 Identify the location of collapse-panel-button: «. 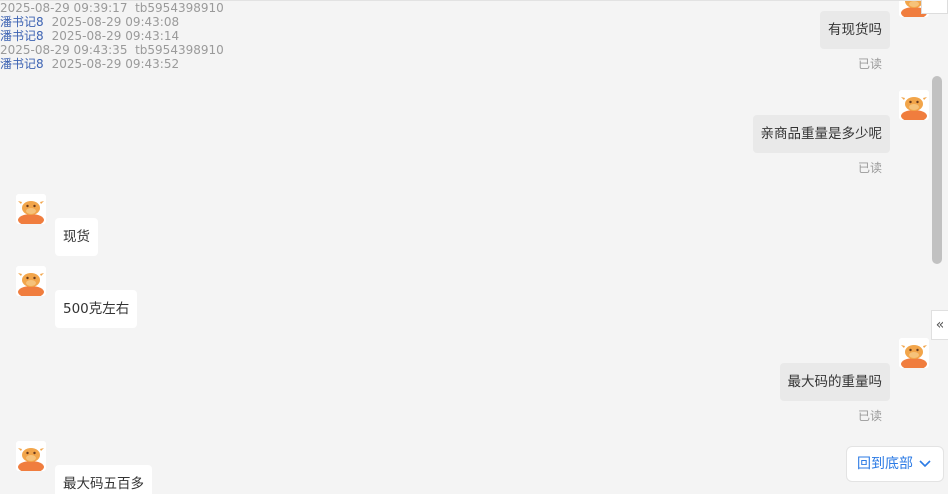
(939, 325).